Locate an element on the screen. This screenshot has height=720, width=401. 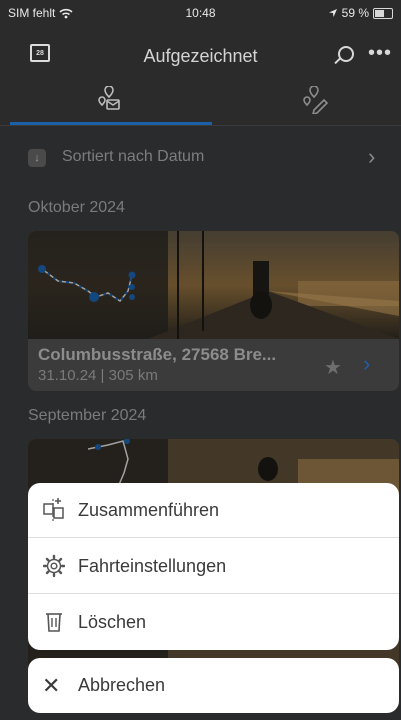
ride-settings-button: Fahrteinstellungen is located at coordinates (213, 566).